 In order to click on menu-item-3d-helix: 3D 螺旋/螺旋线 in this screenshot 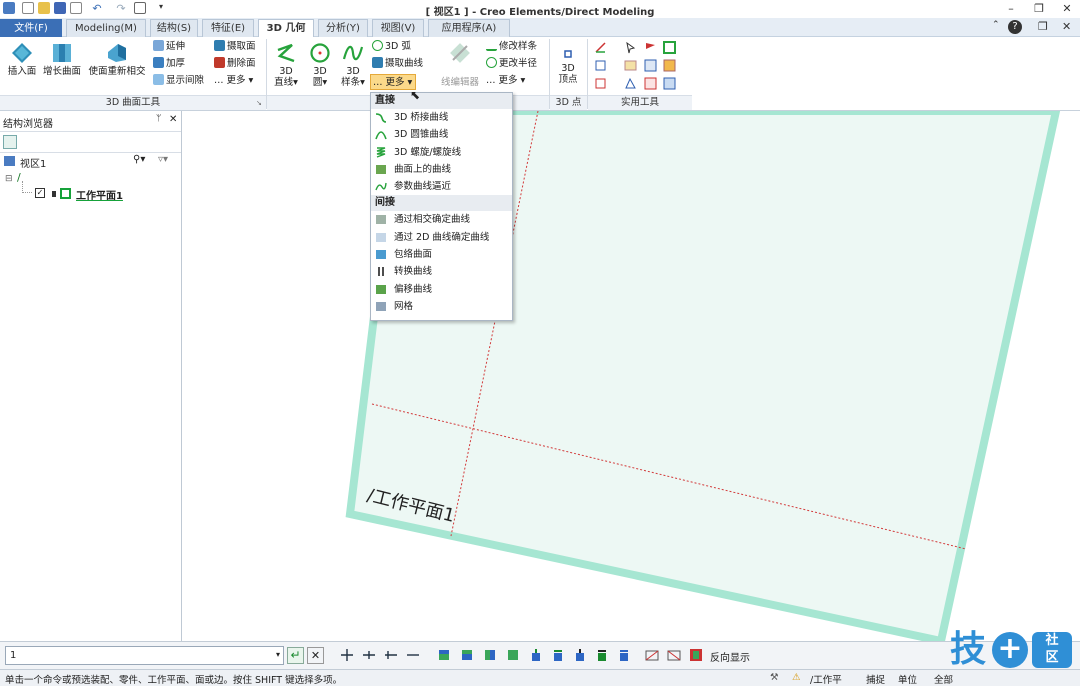, I will do `click(441, 152)`.